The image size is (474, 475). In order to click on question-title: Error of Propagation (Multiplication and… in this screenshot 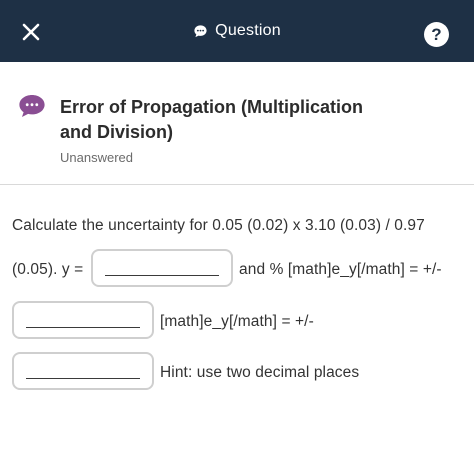, I will do `click(211, 119)`.